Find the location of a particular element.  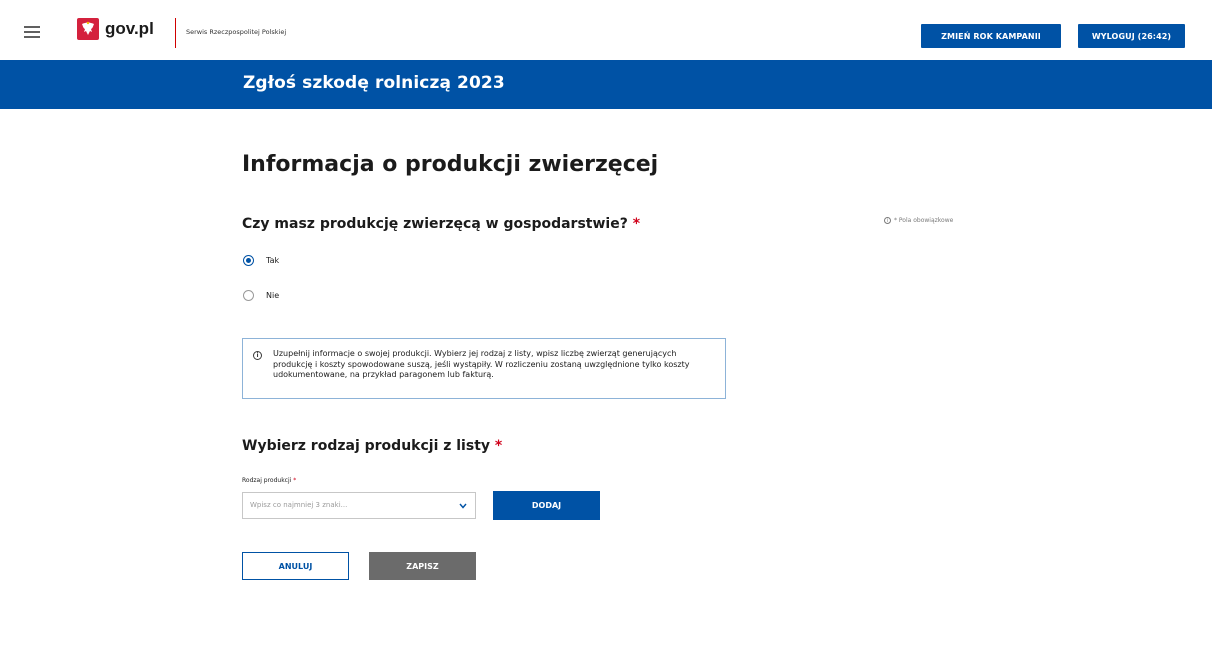

service-name: Serwis Rzeczpospolitej Polskiej is located at coordinates (236, 32).